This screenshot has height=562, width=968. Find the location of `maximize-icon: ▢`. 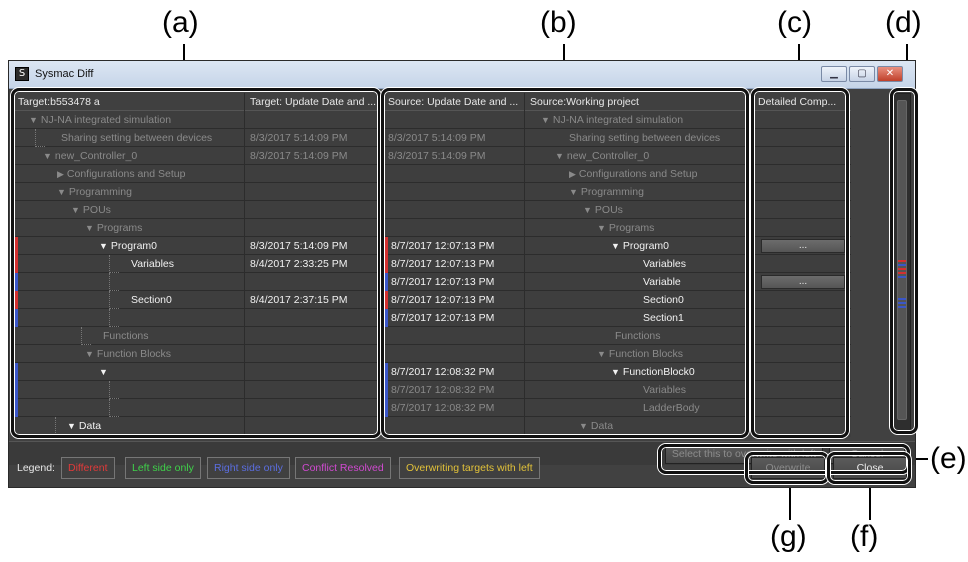

maximize-icon: ▢ is located at coordinates (862, 74).